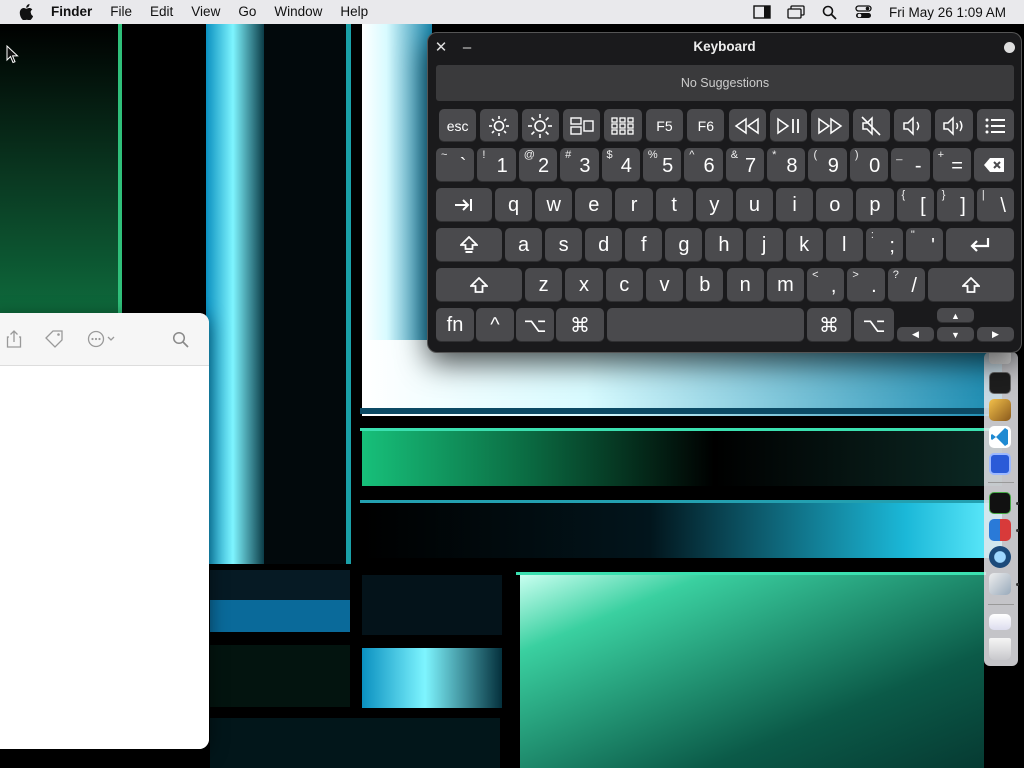 The height and width of the screenshot is (768, 1024). Describe the element at coordinates (1009, 44) in the screenshot. I see `more-options-icon` at that location.